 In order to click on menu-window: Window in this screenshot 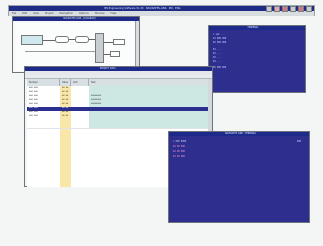, I will do `click(100, 13)`.